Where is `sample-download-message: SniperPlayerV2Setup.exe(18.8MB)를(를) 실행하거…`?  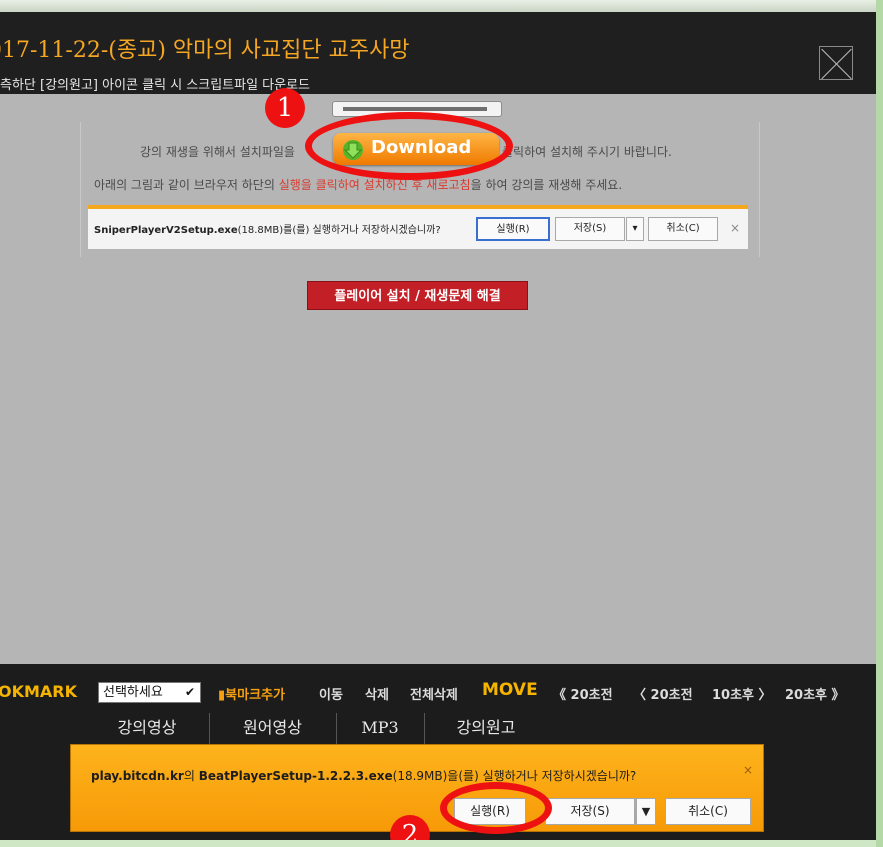 sample-download-message: SniperPlayerV2Setup.exe(18.8MB)를(를) 실행하거… is located at coordinates (267, 228).